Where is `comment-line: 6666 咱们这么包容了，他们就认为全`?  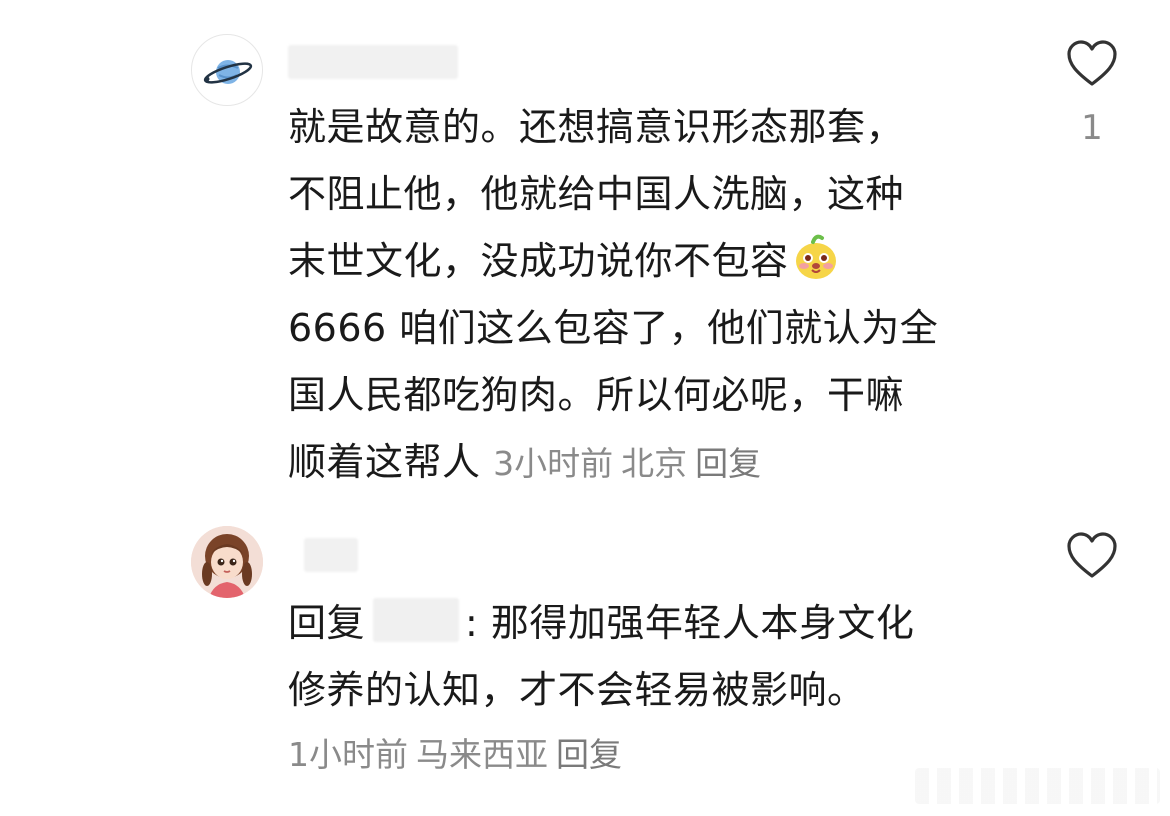 comment-line: 6666 咱们这么包容了，他们就认为全 is located at coordinates (613, 328).